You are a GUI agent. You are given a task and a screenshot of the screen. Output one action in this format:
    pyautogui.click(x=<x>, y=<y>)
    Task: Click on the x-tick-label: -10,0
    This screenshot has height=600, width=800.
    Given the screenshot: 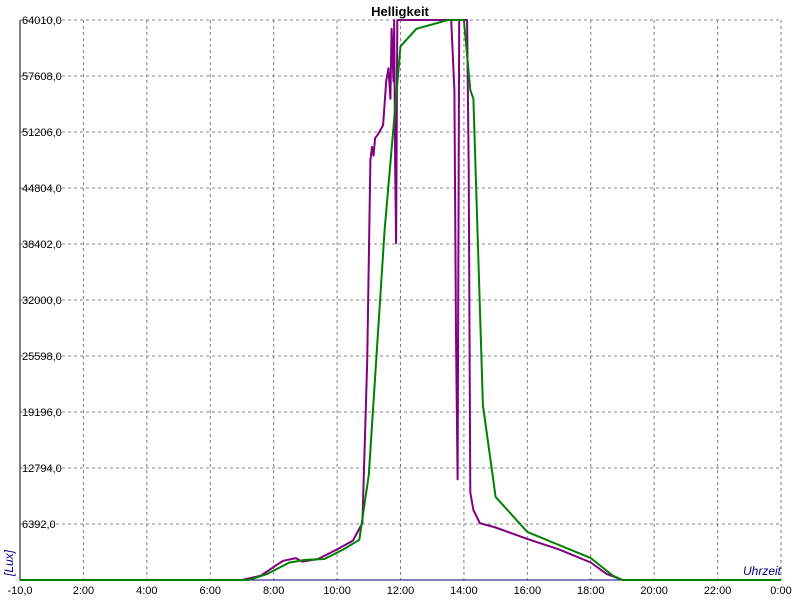 What is the action you would take?
    pyautogui.click(x=19, y=591)
    